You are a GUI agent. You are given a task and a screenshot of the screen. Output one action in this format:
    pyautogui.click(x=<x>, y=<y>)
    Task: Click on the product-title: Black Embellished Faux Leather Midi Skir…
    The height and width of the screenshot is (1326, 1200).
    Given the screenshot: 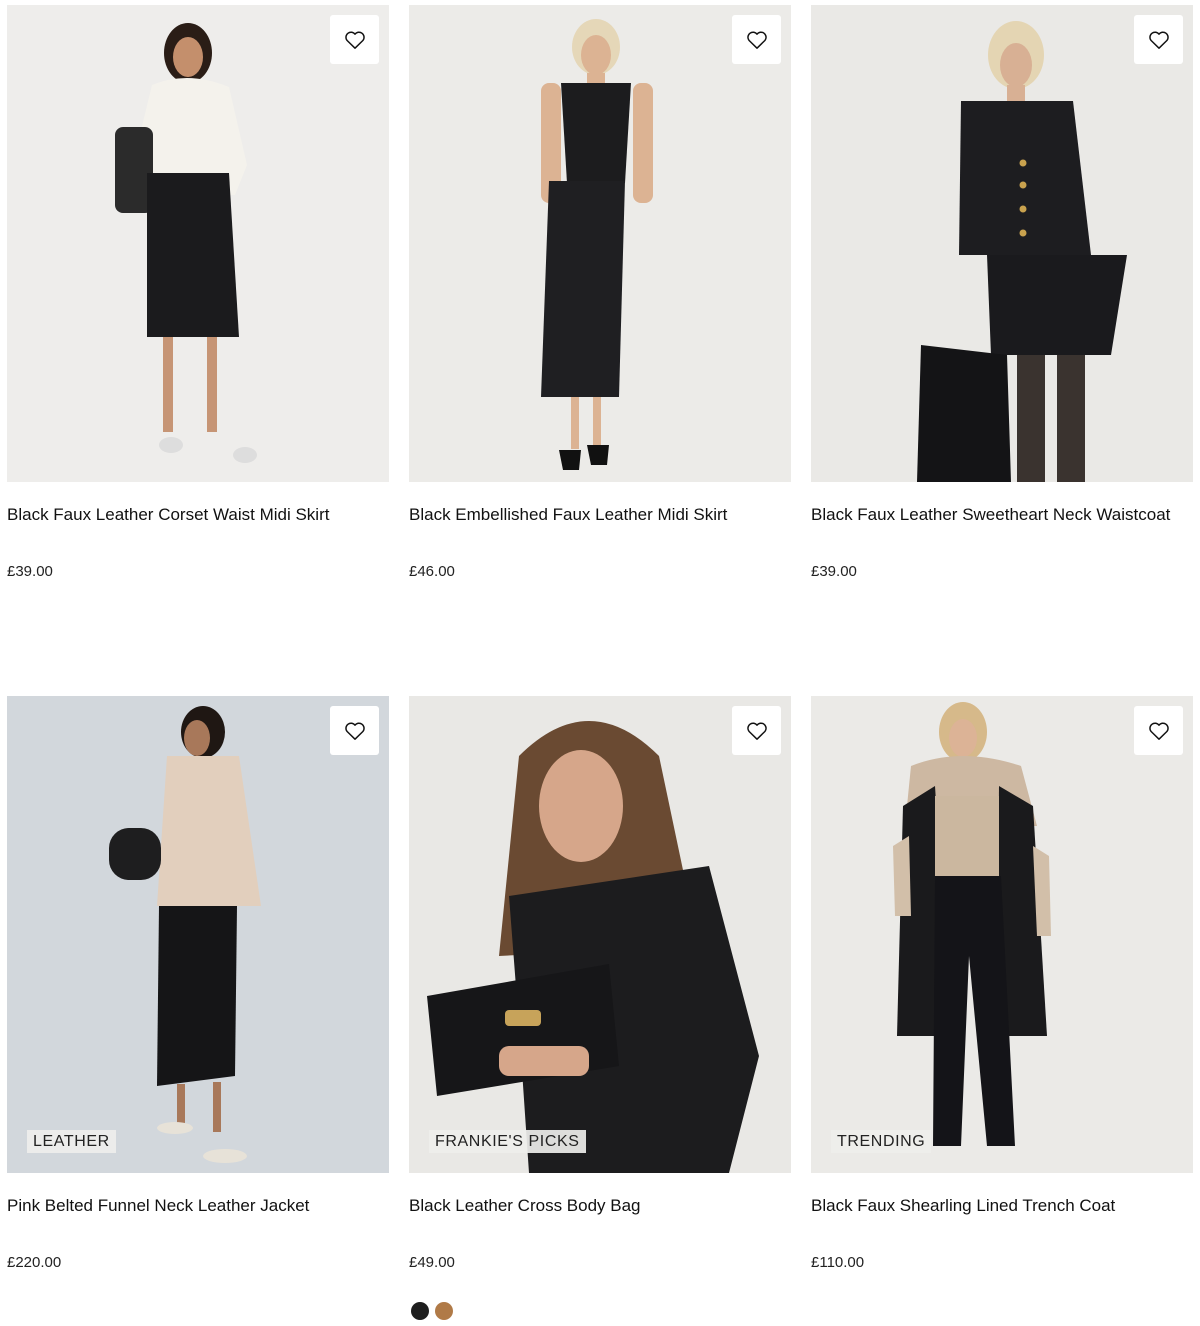 What is the action you would take?
    pyautogui.click(x=600, y=515)
    